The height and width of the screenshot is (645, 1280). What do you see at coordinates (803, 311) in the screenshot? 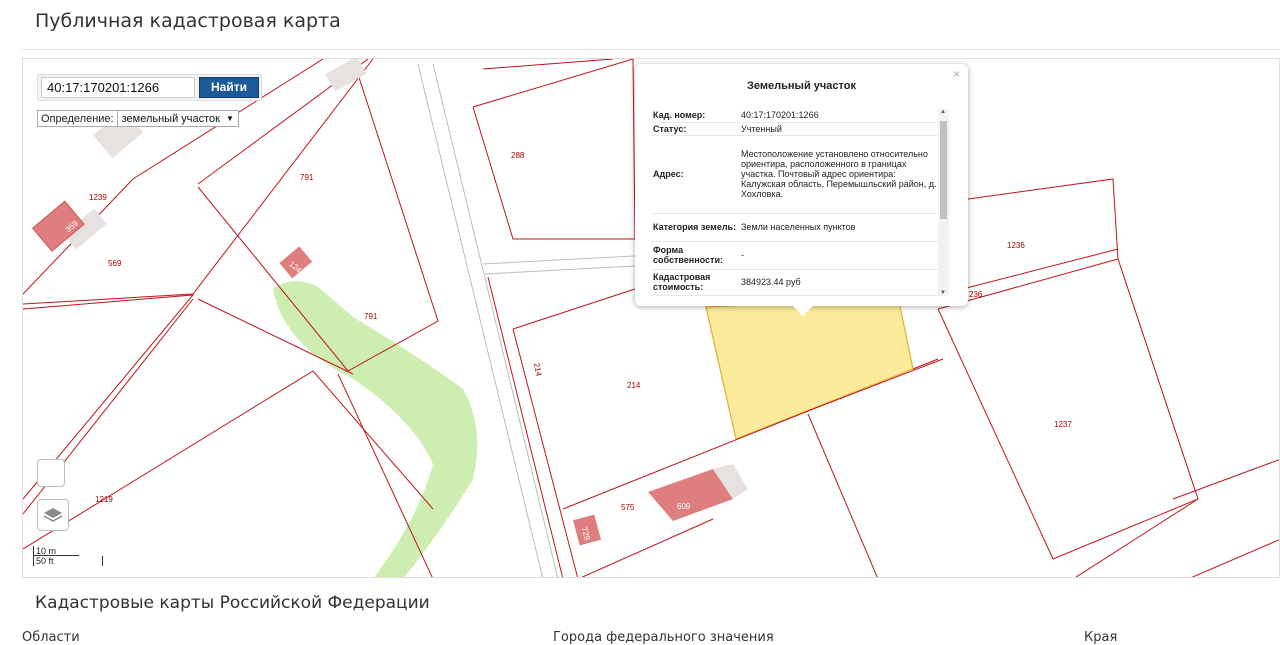
I see `popup-pointer` at bounding box center [803, 311].